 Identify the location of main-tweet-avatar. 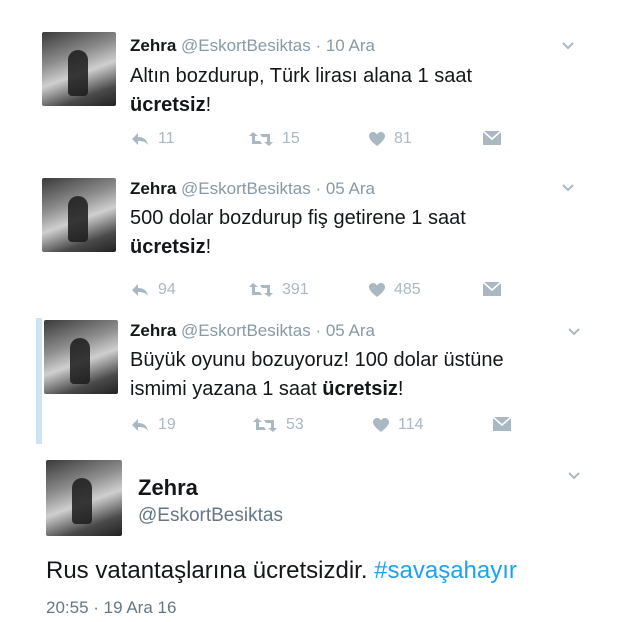
(84, 498).